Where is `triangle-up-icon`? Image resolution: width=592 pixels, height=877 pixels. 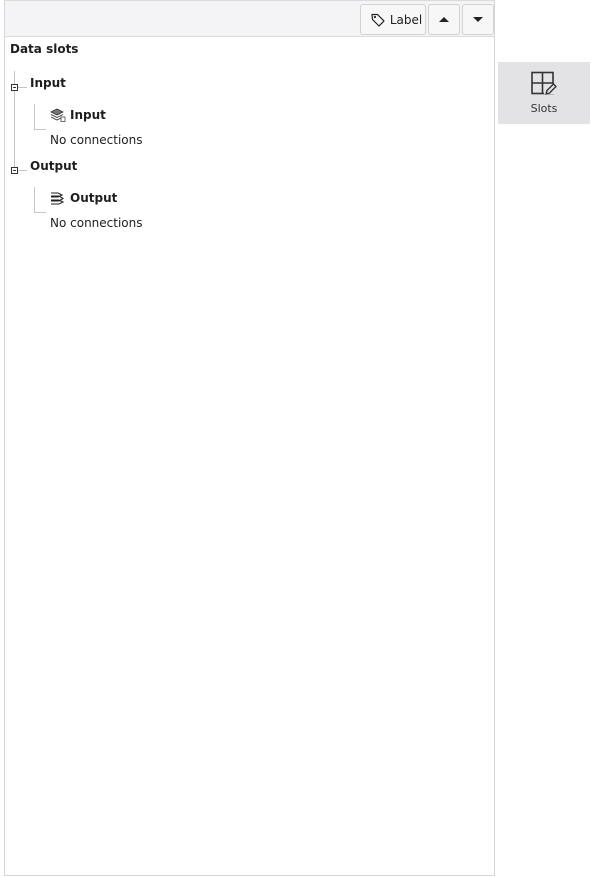
triangle-up-icon is located at coordinates (444, 19).